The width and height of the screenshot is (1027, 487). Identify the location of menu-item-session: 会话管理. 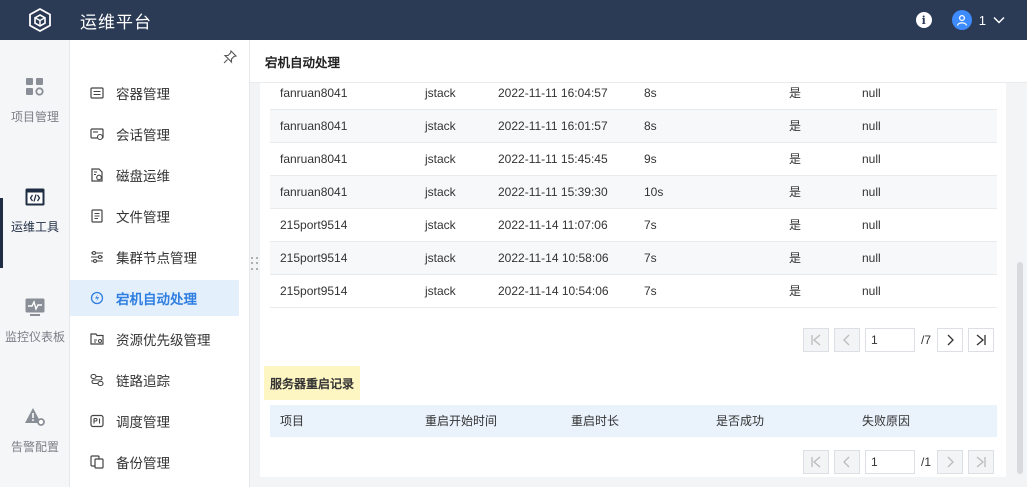
(154, 134).